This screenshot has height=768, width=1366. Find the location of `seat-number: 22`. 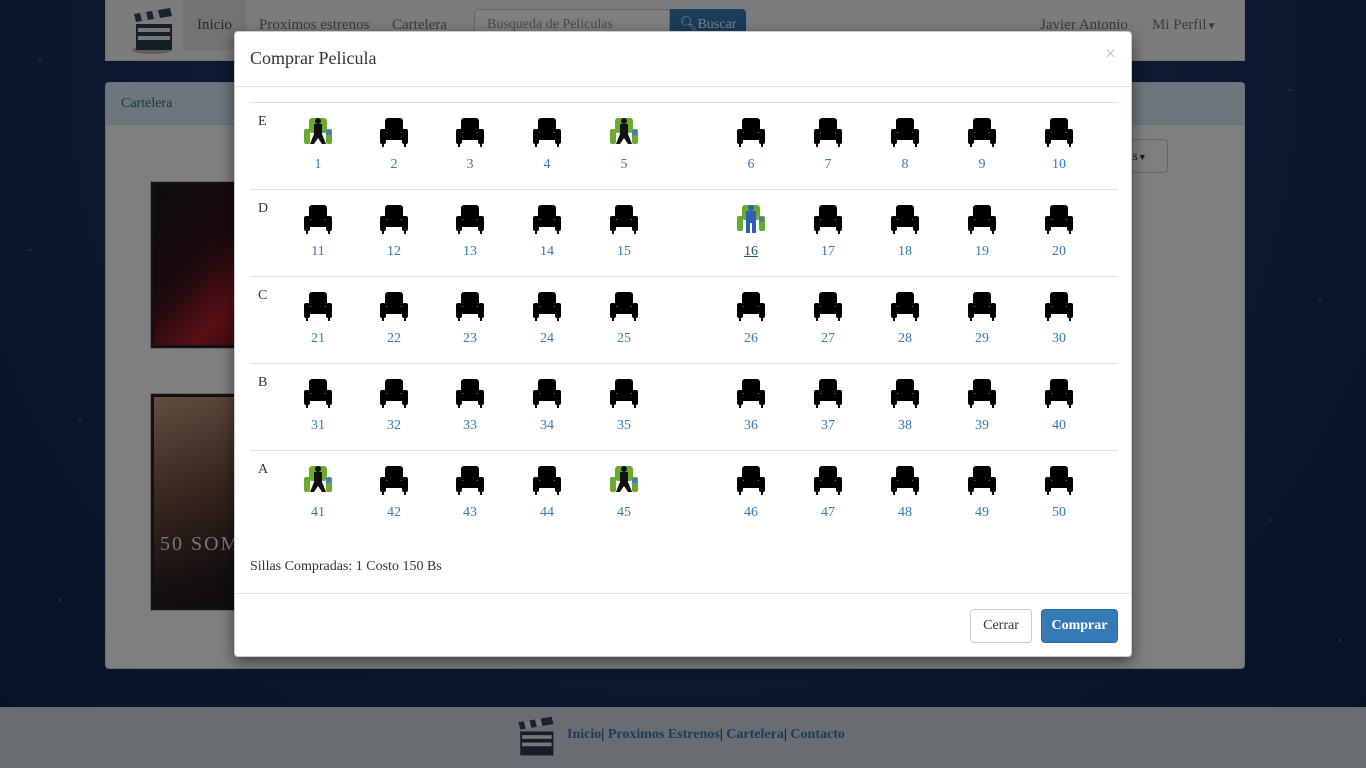

seat-number: 22 is located at coordinates (394, 339).